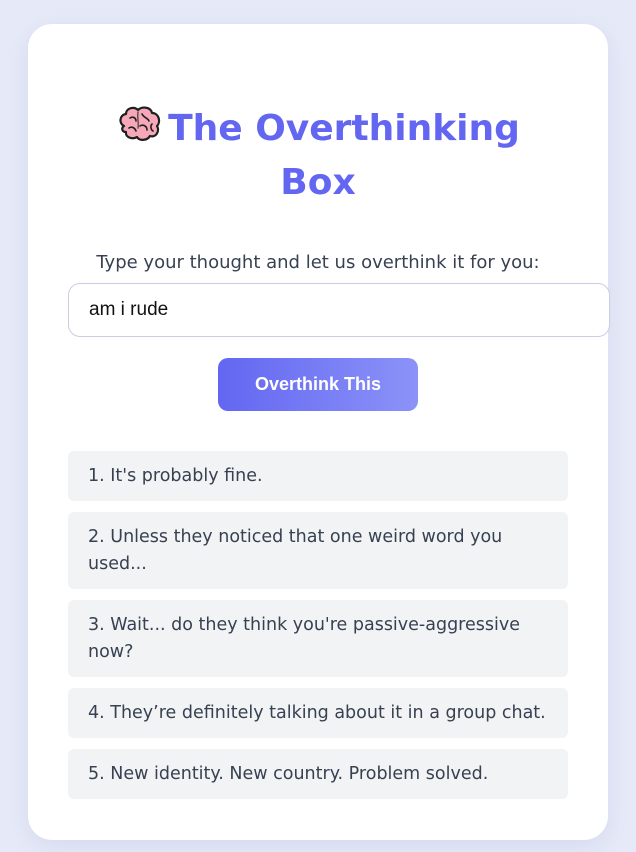 The image size is (636, 852). Describe the element at coordinates (318, 476) in the screenshot. I see `result-item: 1. It's probably fine.` at that location.